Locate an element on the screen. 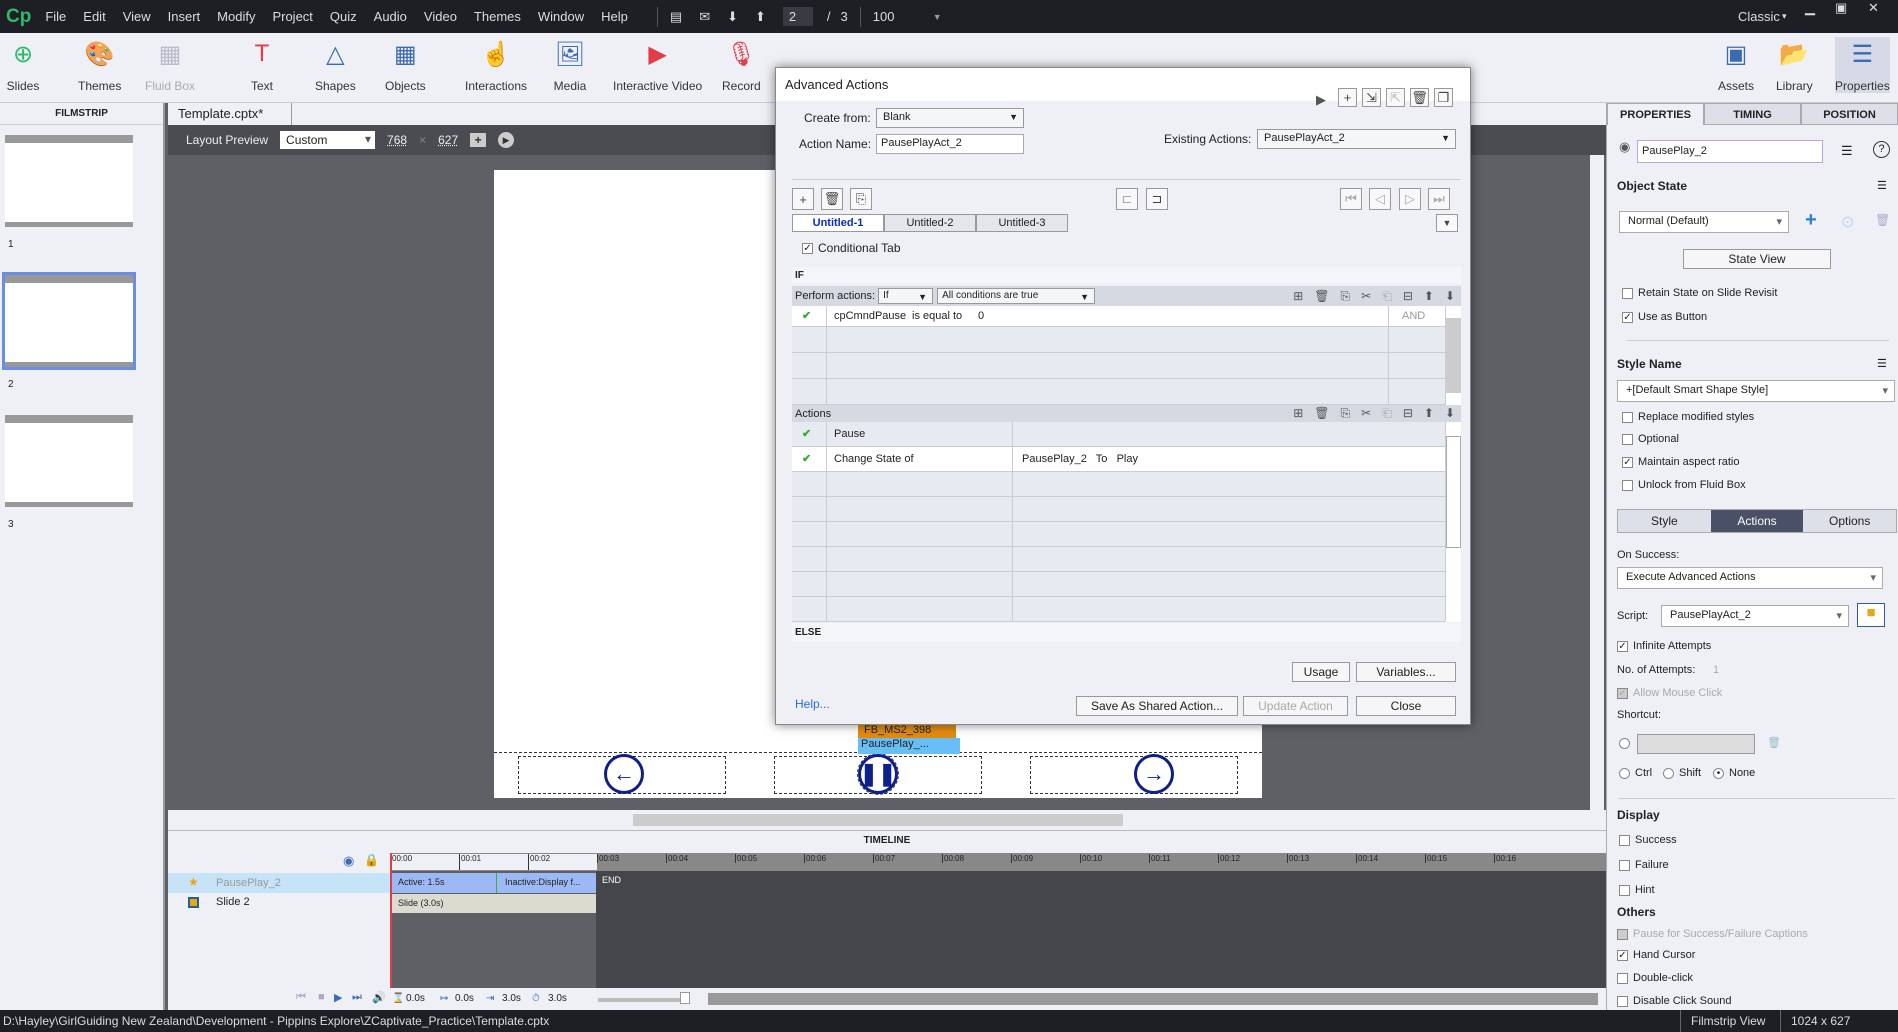 The width and height of the screenshot is (1898, 1032). subtab-actions: Actions is located at coordinates (1757, 521).